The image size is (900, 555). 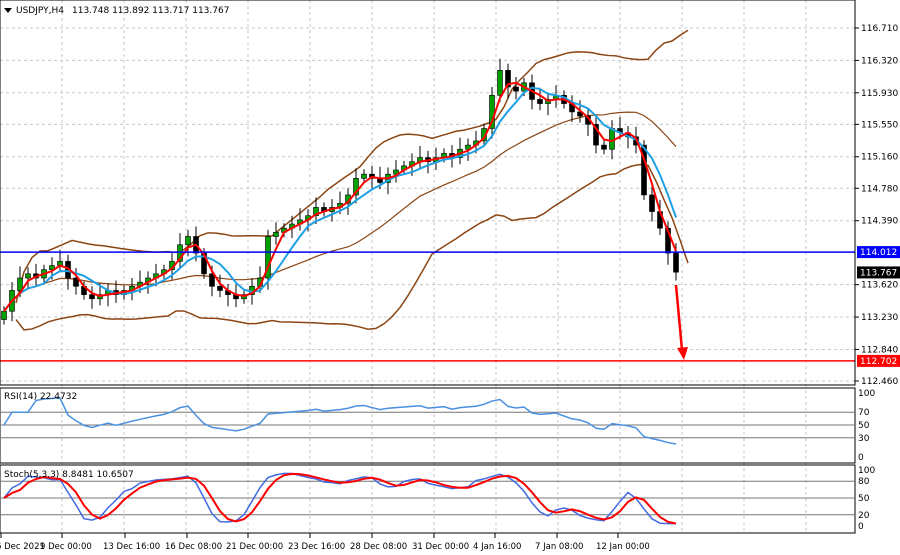 What do you see at coordinates (879, 350) in the screenshot?
I see `price-tick-label: 112.840` at bounding box center [879, 350].